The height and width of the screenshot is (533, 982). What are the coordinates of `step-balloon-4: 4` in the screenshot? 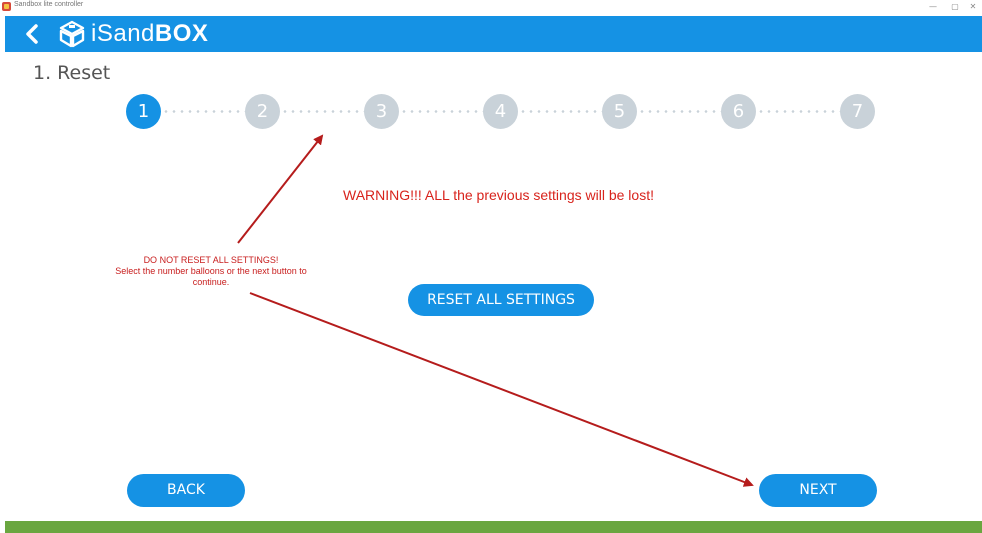 It's located at (500, 111).